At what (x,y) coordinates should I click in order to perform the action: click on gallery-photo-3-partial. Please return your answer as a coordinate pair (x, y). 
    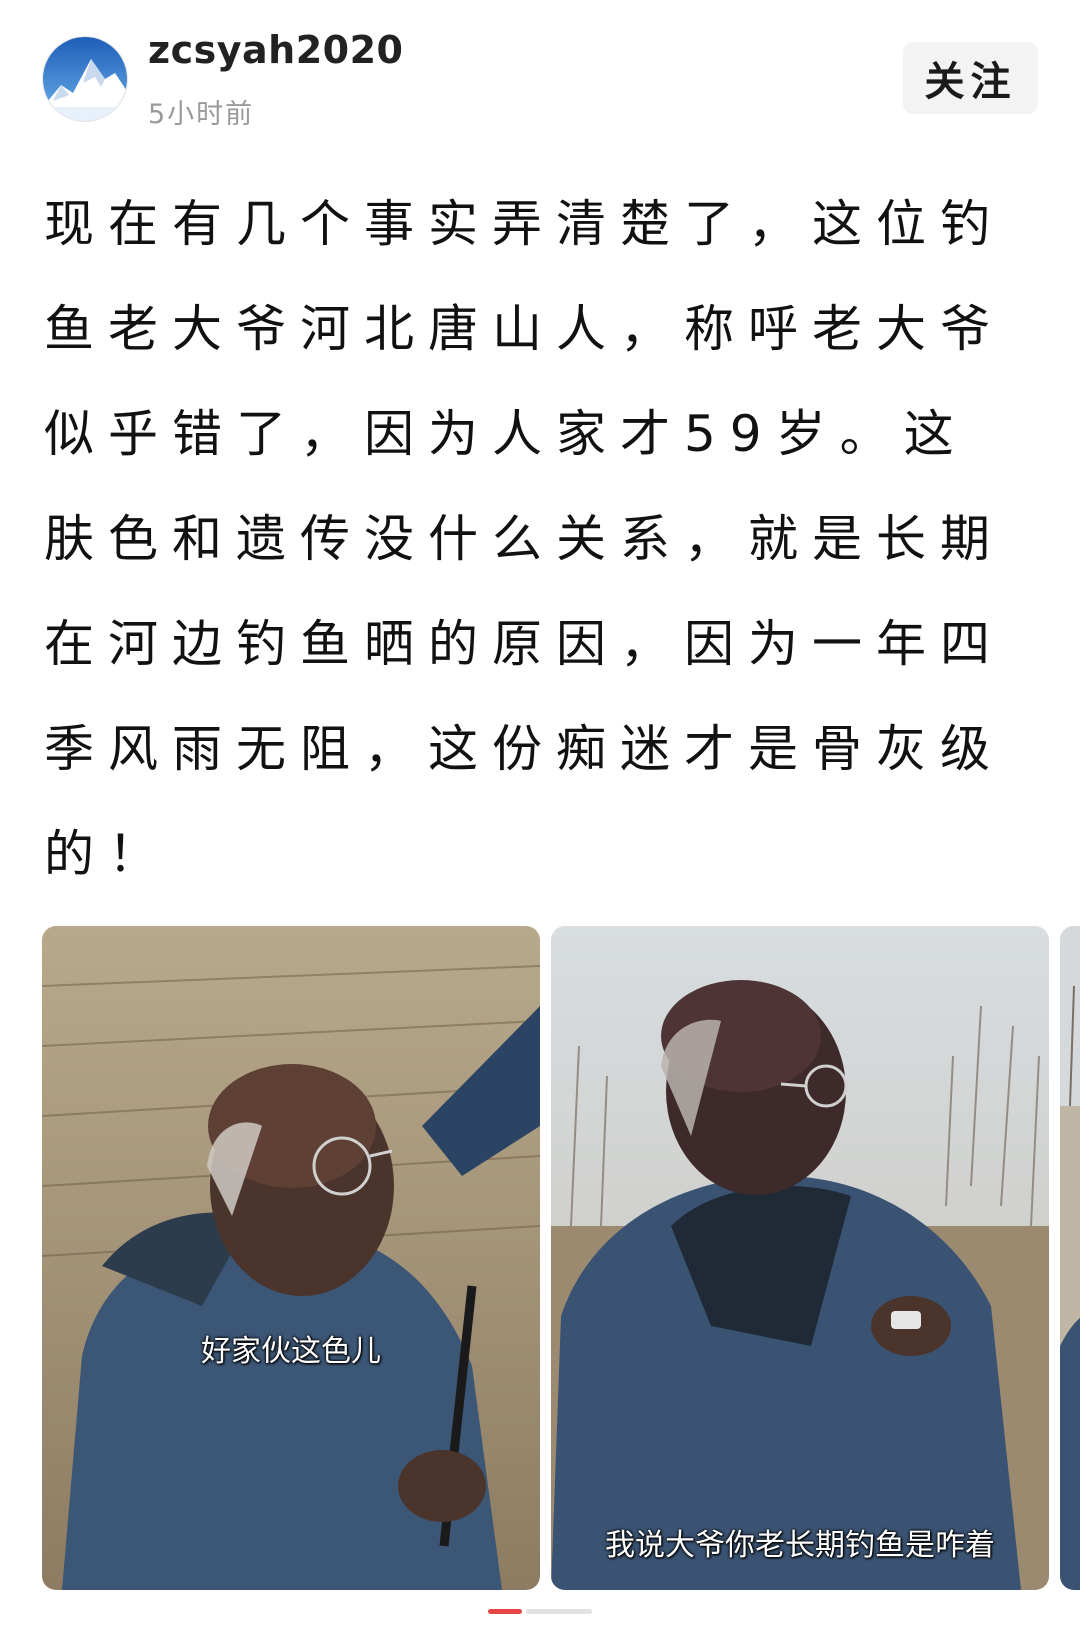
    Looking at the image, I should click on (1070, 1258).